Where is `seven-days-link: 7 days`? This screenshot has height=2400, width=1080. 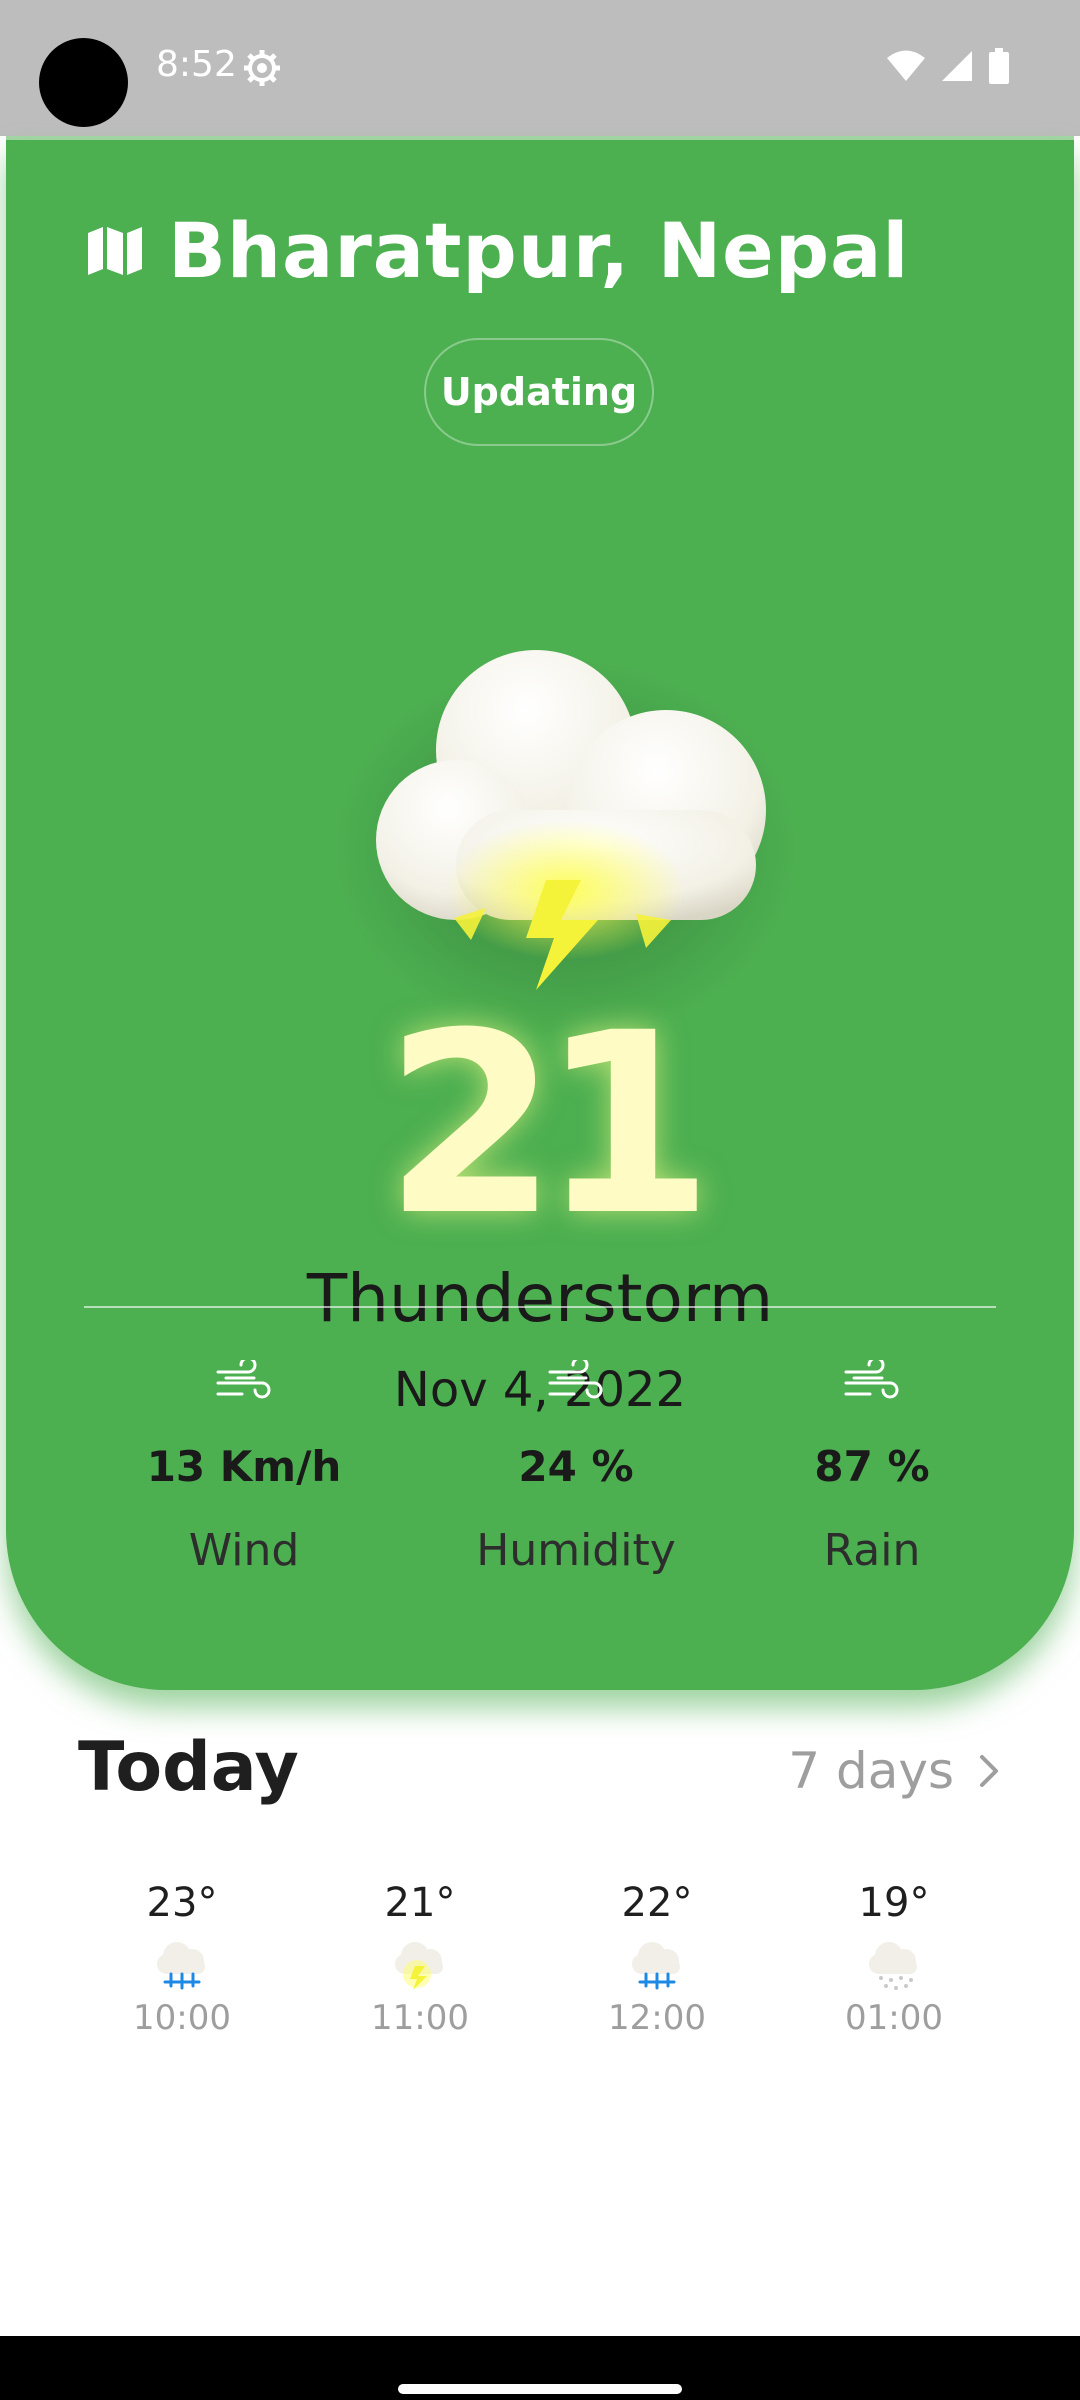
seven-days-link: 7 days is located at coordinates (895, 1771).